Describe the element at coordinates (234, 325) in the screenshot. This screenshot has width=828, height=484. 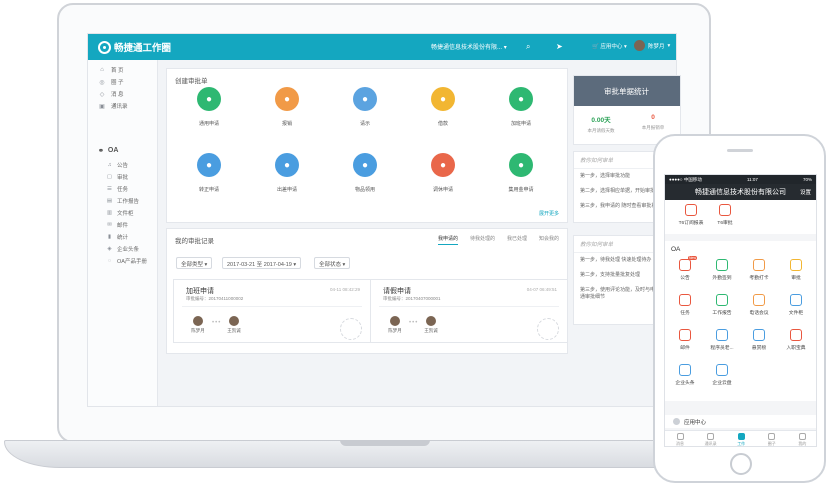
I see `approver: 王凯诚` at that location.